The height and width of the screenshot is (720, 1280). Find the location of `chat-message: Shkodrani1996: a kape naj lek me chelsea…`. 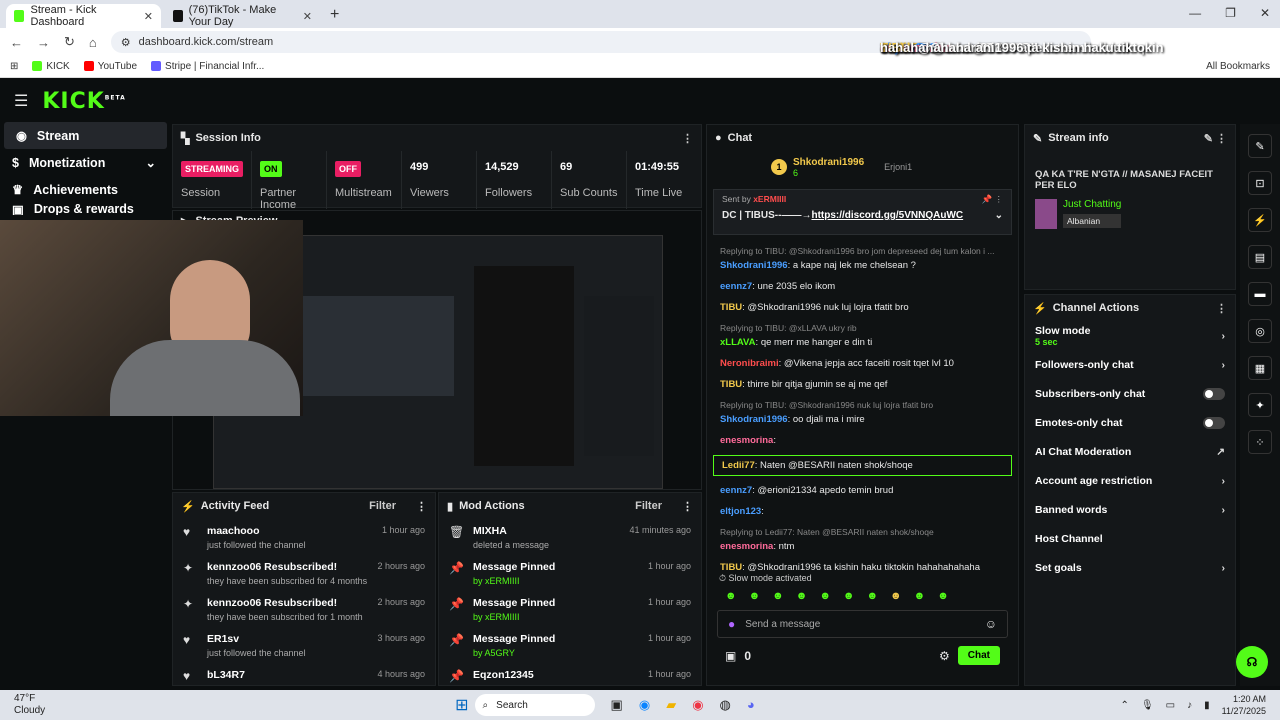

chat-message: Shkodrani1996: a kape naj lek me chelsea… is located at coordinates (862, 265).